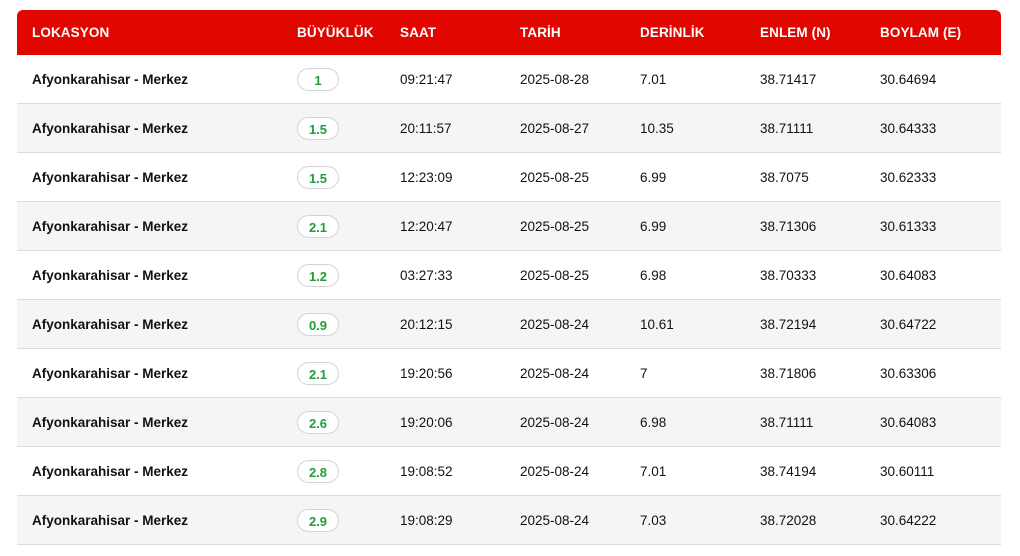  Describe the element at coordinates (908, 177) in the screenshot. I see `longitude-cell: 30.62333` at that location.